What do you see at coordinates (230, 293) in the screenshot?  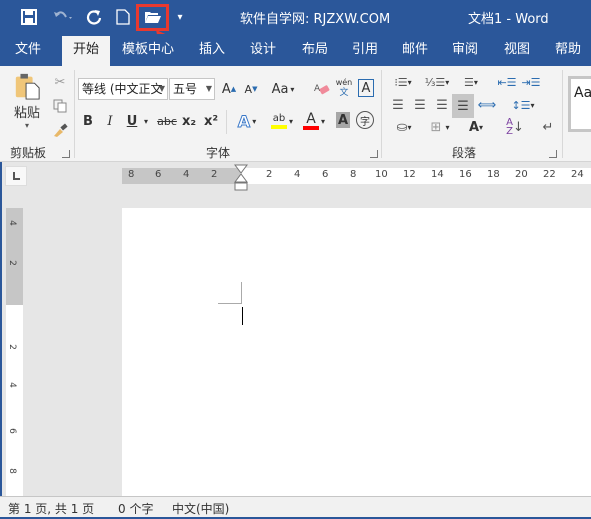 I see `margin-corner-mark` at bounding box center [230, 293].